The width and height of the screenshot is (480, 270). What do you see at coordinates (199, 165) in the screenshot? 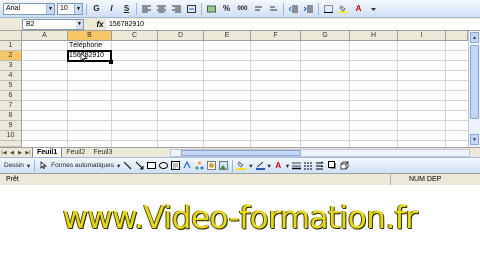
I see `diagram-icon` at bounding box center [199, 165].